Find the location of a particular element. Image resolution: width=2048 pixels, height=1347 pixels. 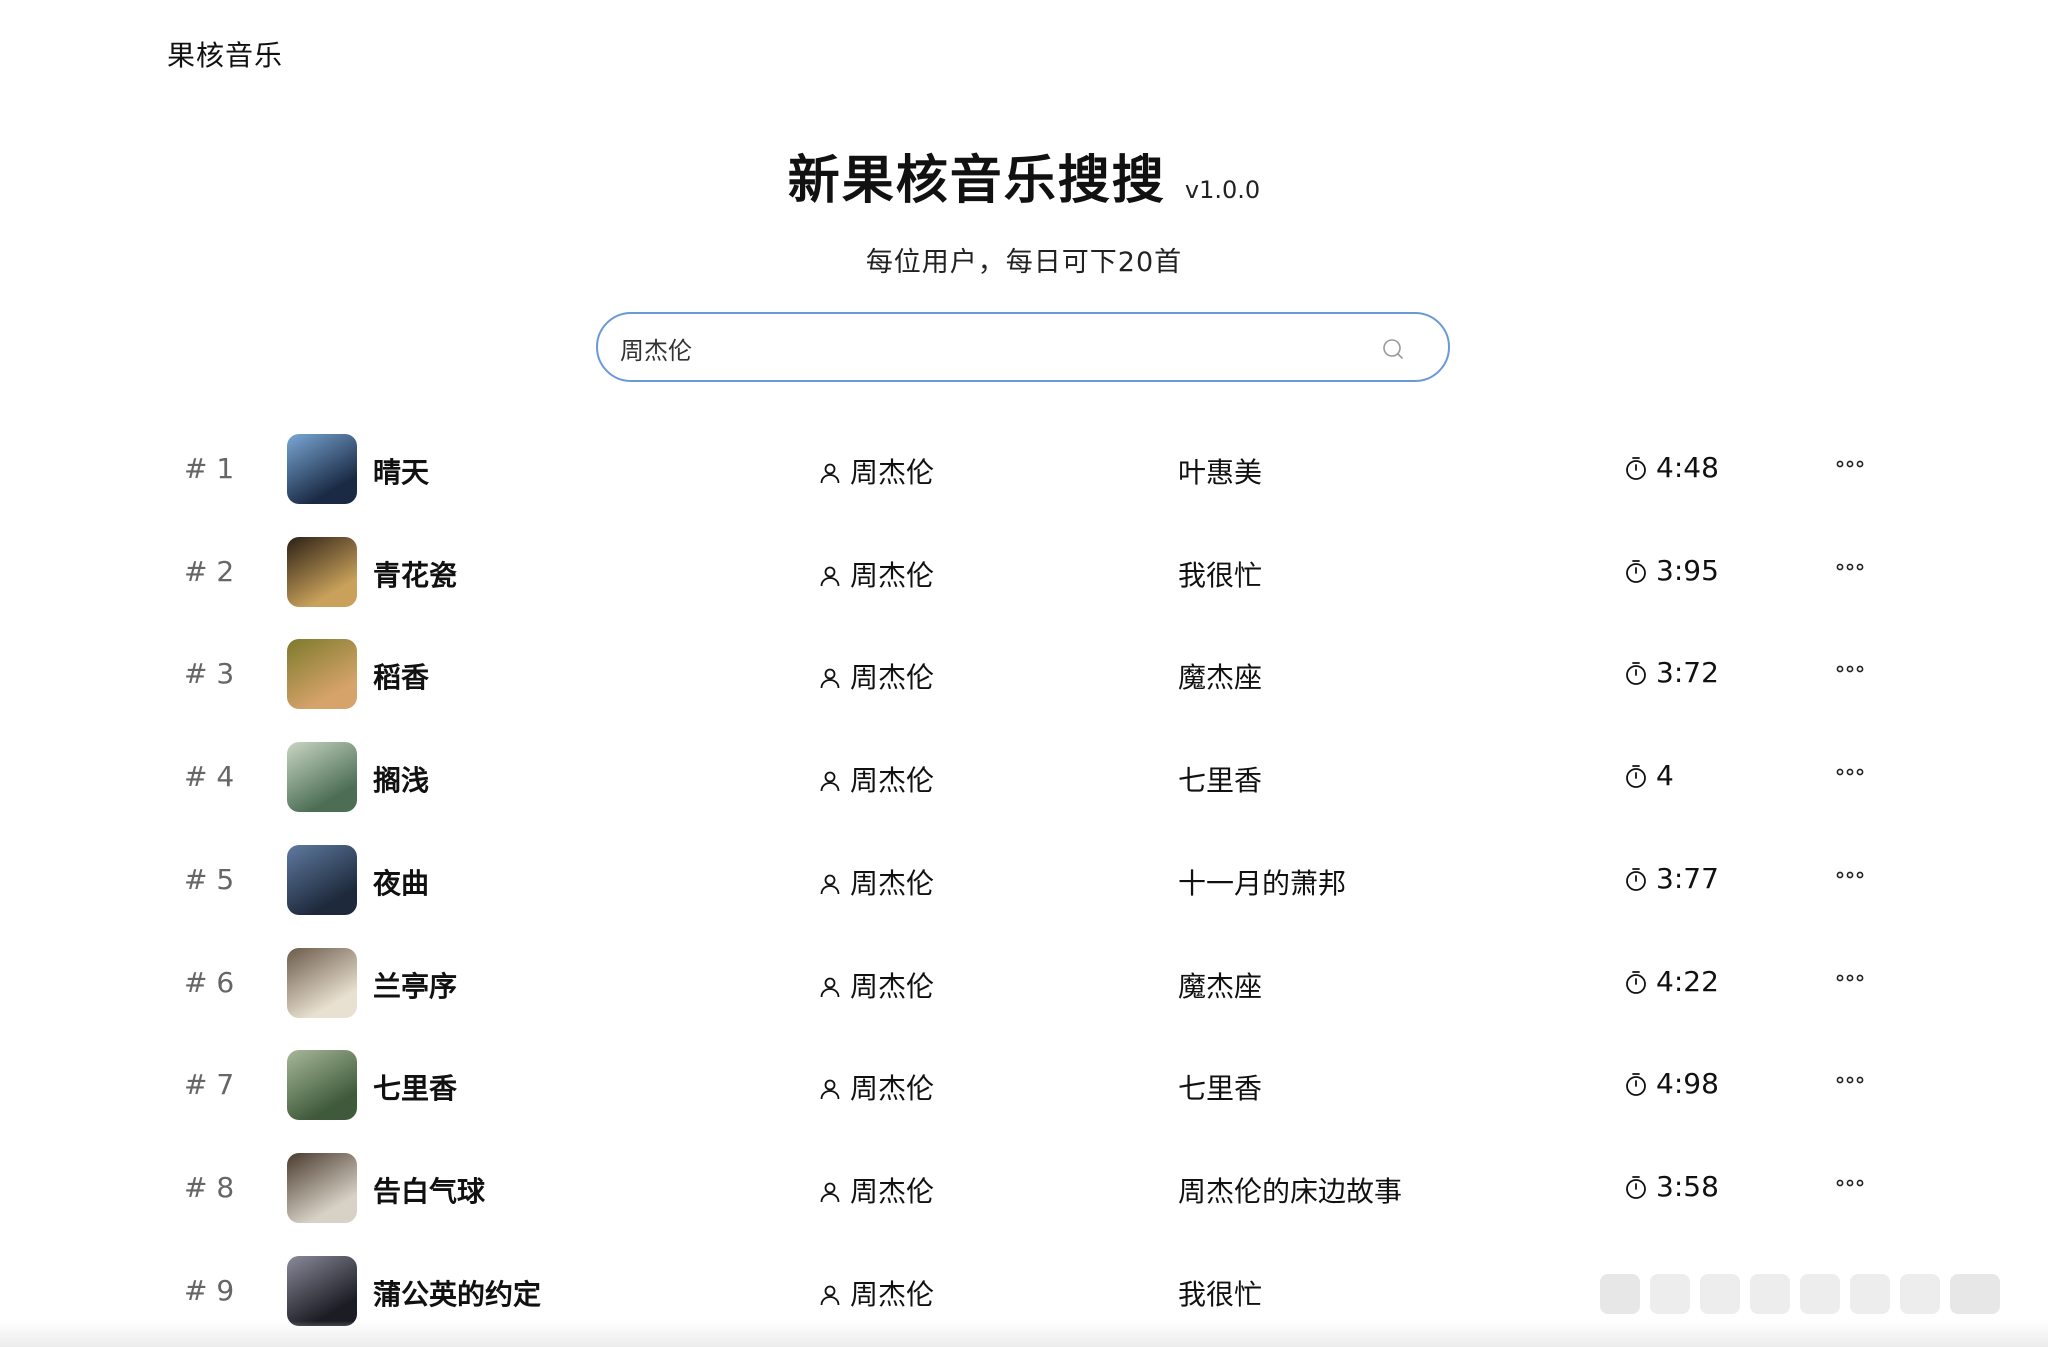

song-duration: 3:58 is located at coordinates (1671, 1186).